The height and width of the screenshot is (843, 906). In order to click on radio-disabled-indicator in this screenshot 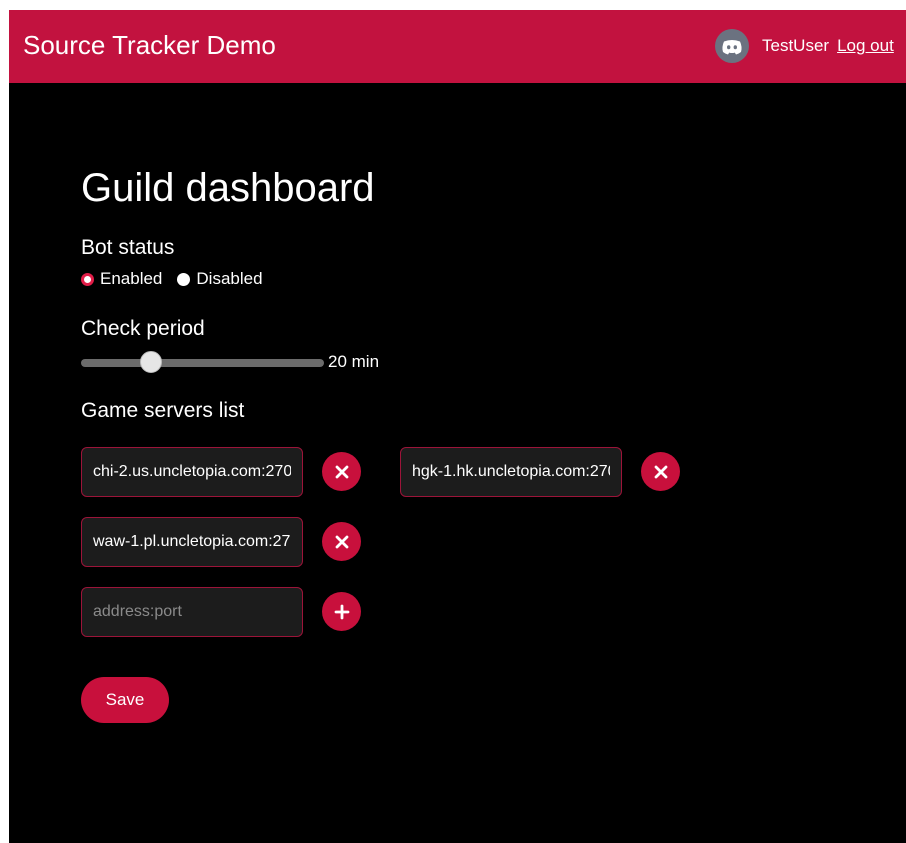, I will do `click(184, 279)`.